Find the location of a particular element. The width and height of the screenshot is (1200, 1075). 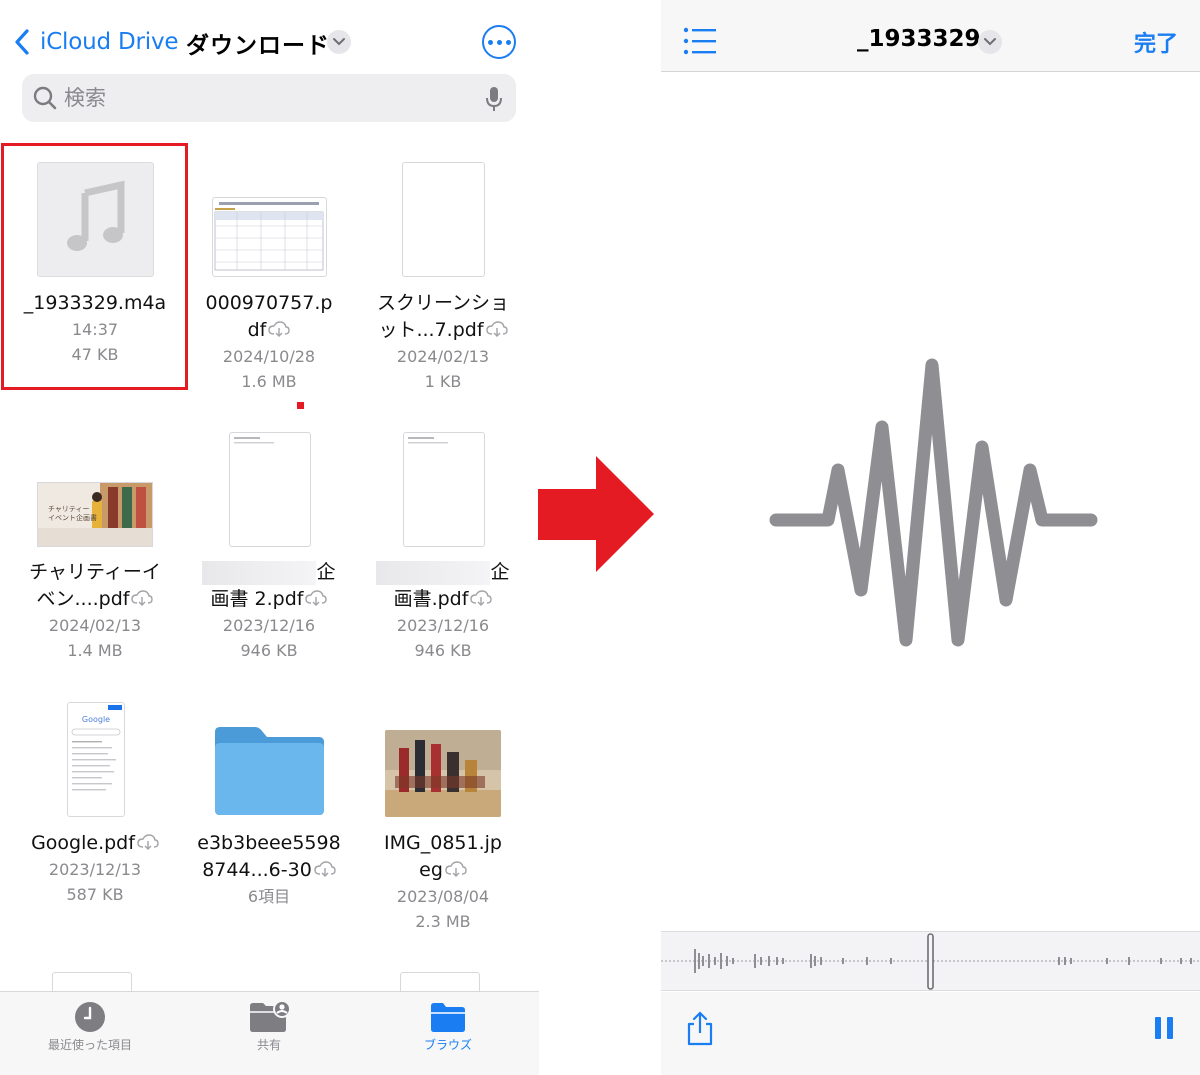

file-item: 000970757.p df 2024/10/28 1.6 MB is located at coordinates (269, 339).